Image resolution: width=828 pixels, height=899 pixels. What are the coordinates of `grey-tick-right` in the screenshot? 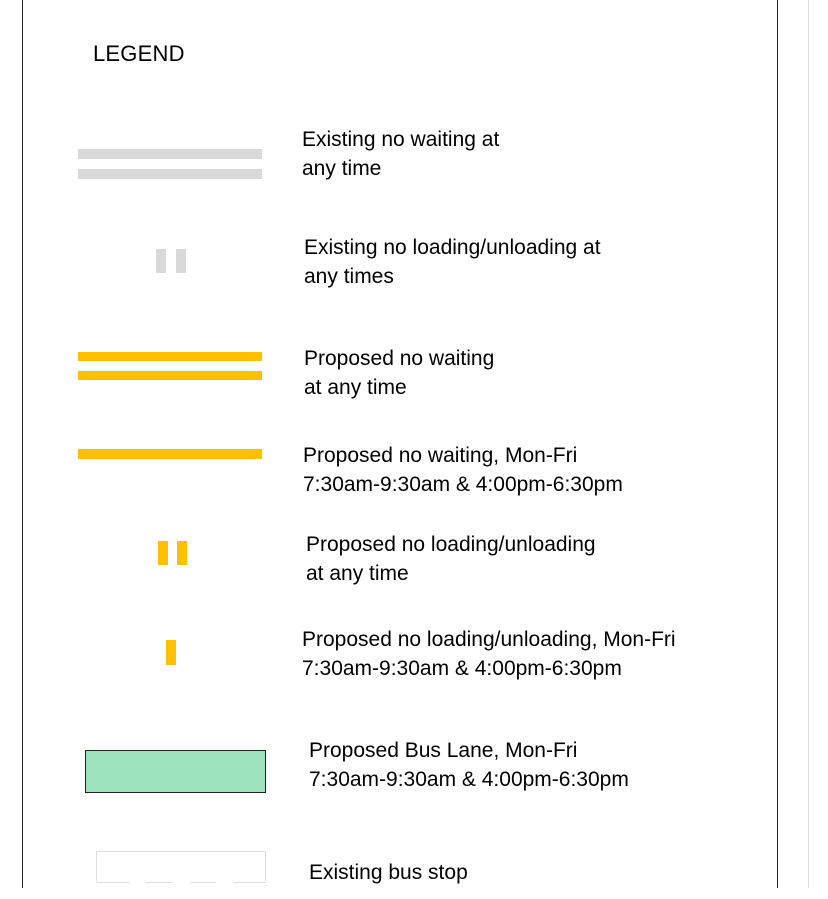 It's located at (181, 261).